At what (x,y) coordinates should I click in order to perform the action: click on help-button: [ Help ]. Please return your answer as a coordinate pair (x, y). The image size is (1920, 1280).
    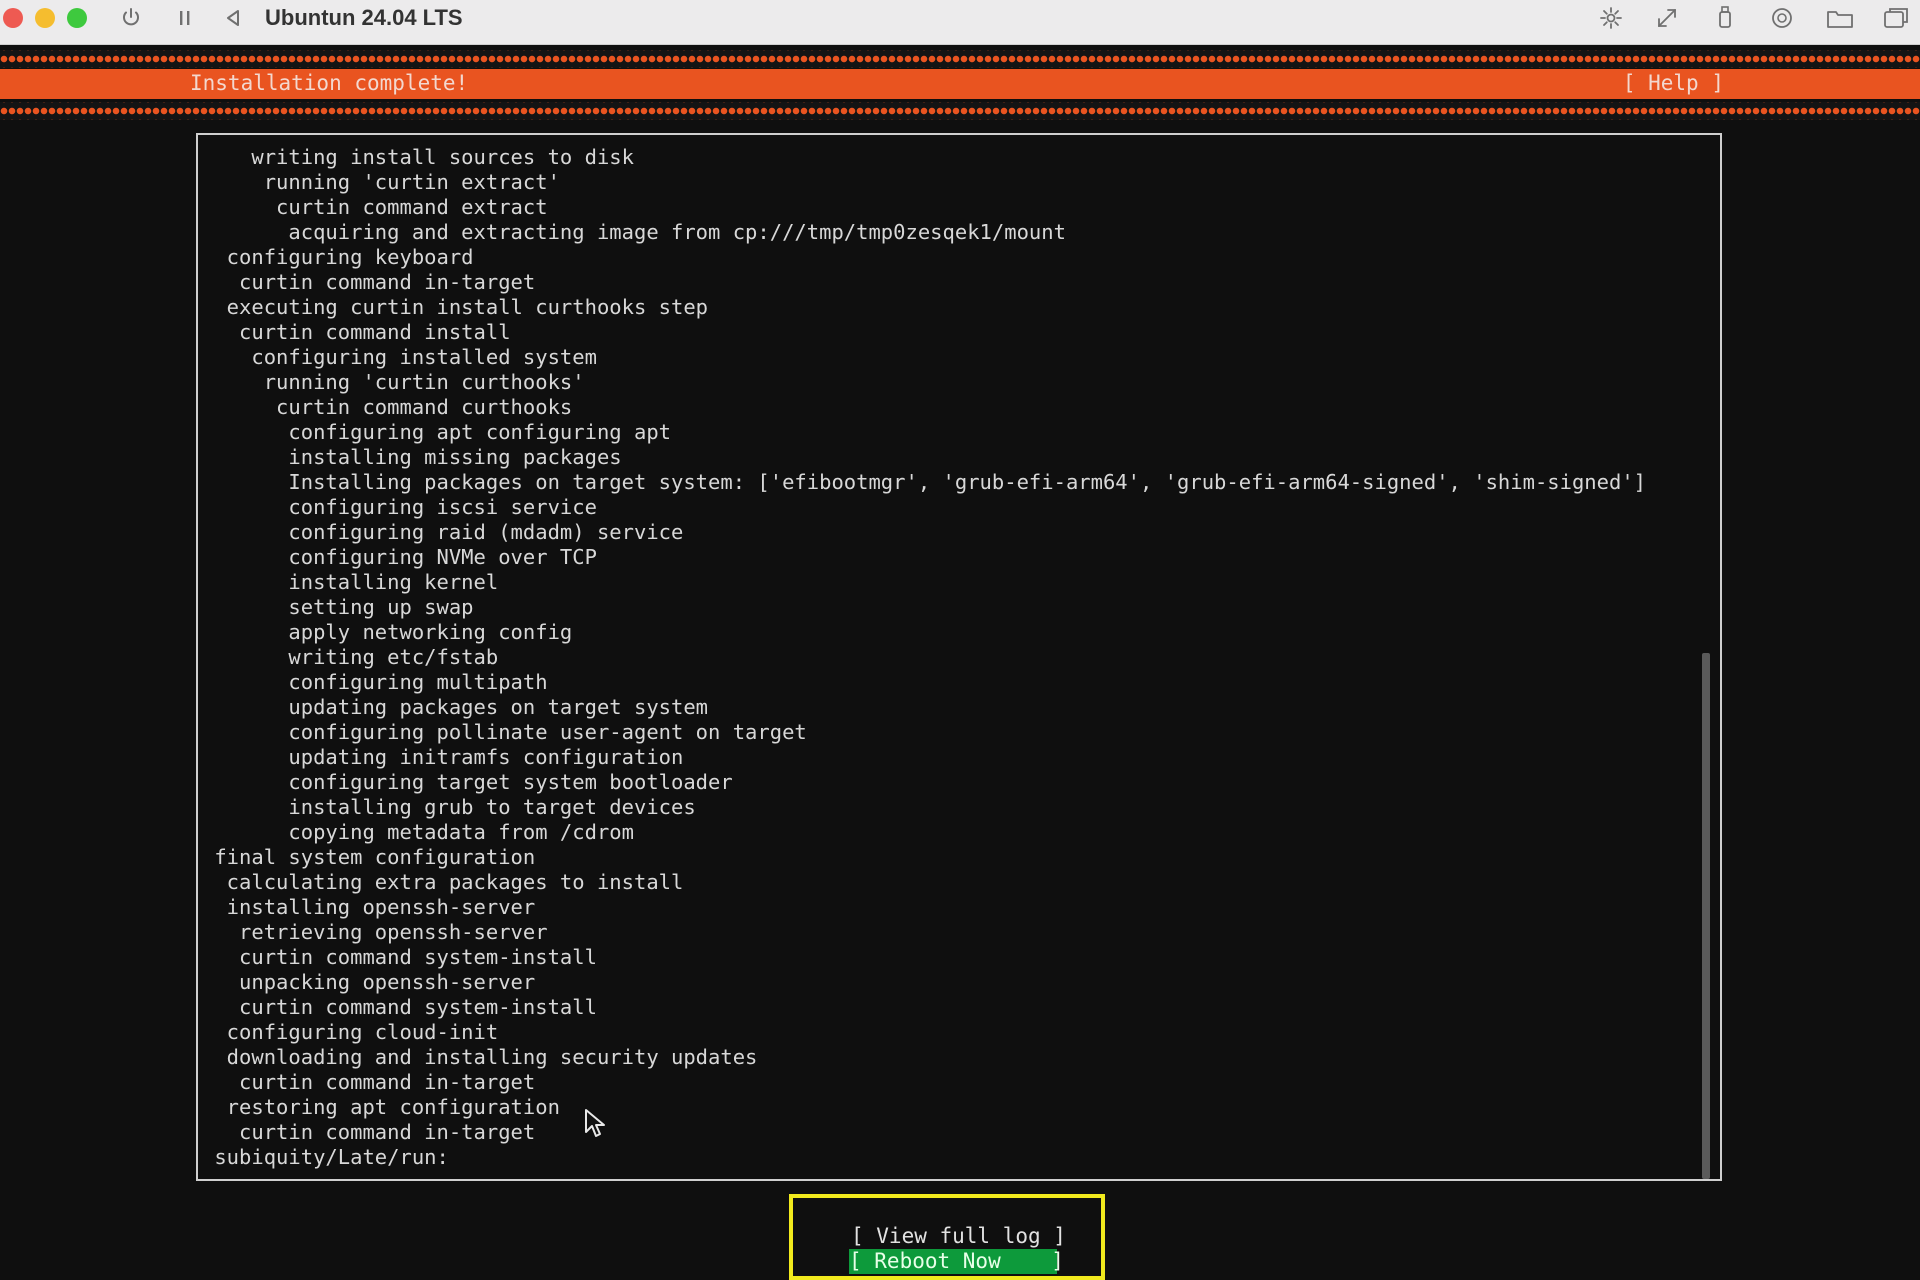
    Looking at the image, I should click on (1673, 83).